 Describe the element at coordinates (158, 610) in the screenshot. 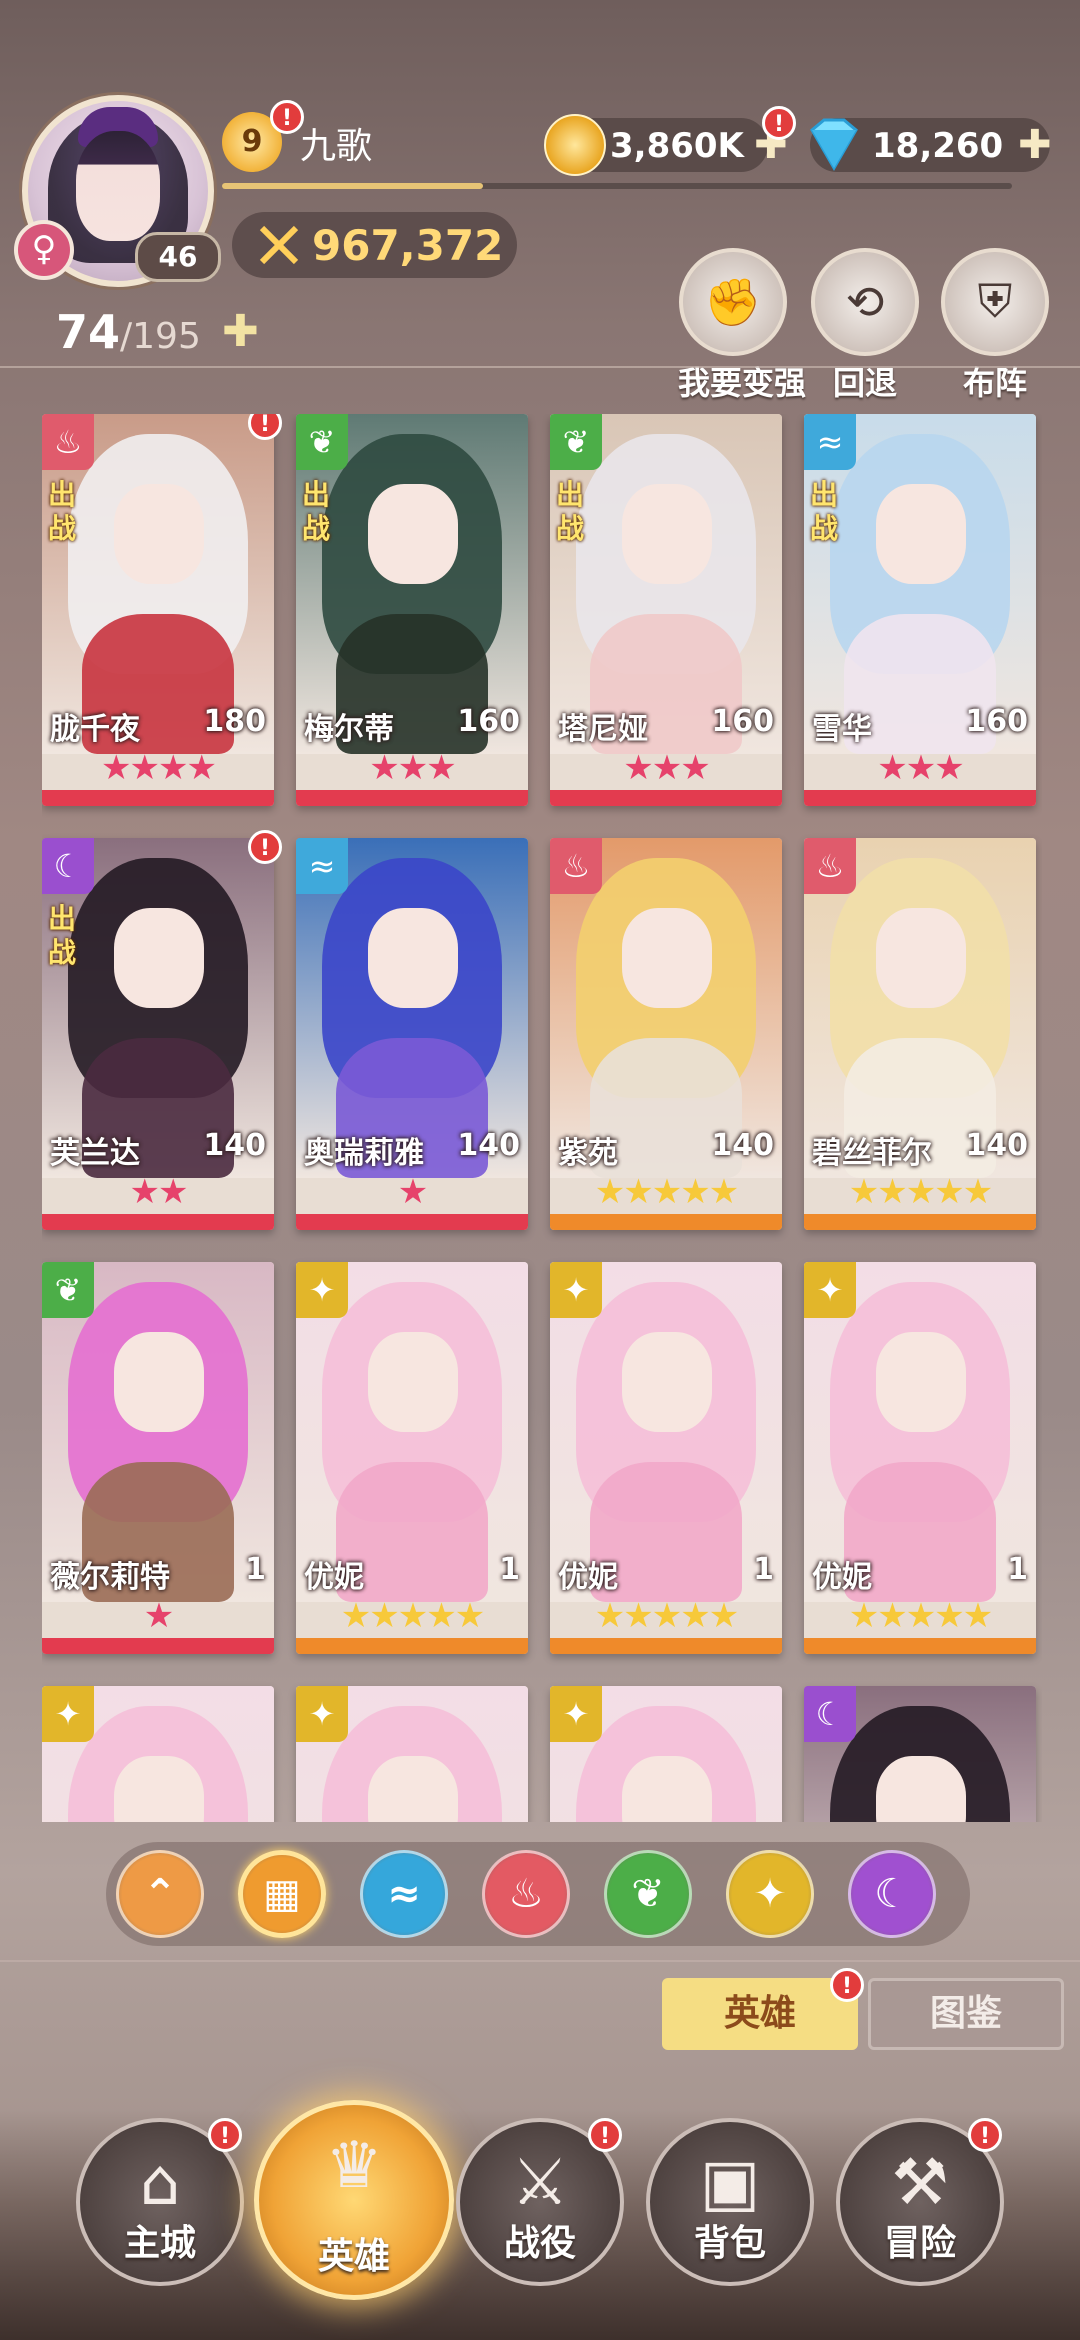

I see `hero-card: ♨ 出战 胧千夜 180 ★★★★` at that location.